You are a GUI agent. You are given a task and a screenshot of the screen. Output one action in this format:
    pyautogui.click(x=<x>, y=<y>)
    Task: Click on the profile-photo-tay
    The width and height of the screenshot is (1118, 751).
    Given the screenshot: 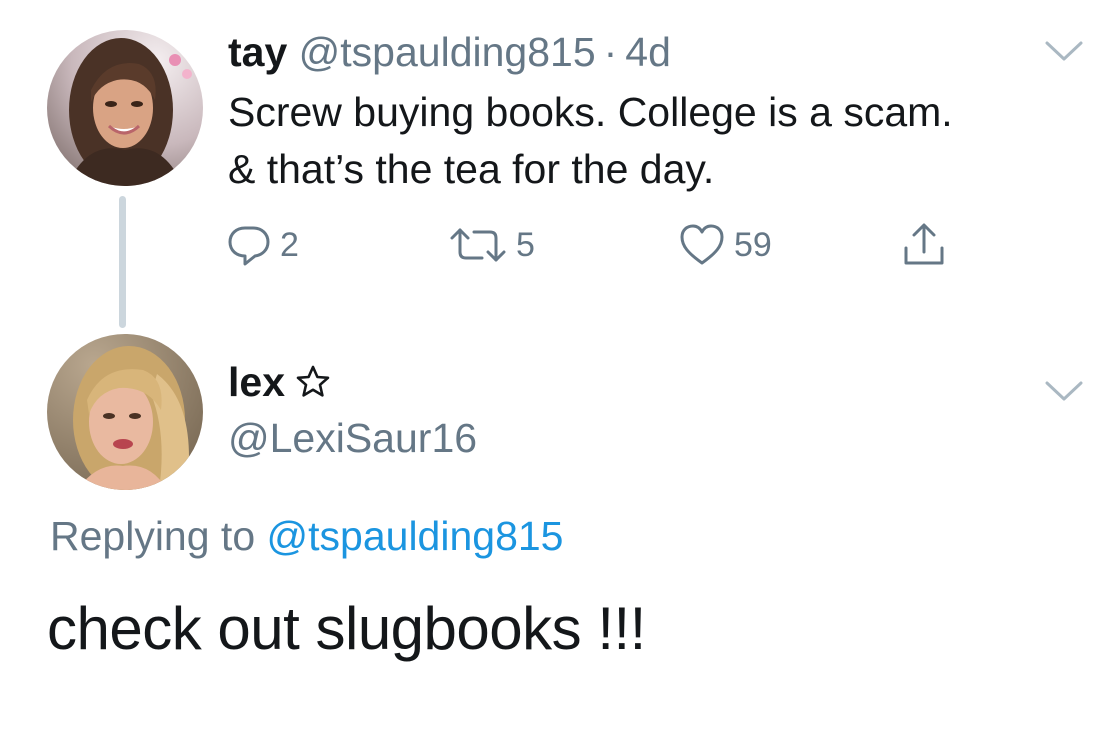 What is the action you would take?
    pyautogui.click(x=125, y=108)
    